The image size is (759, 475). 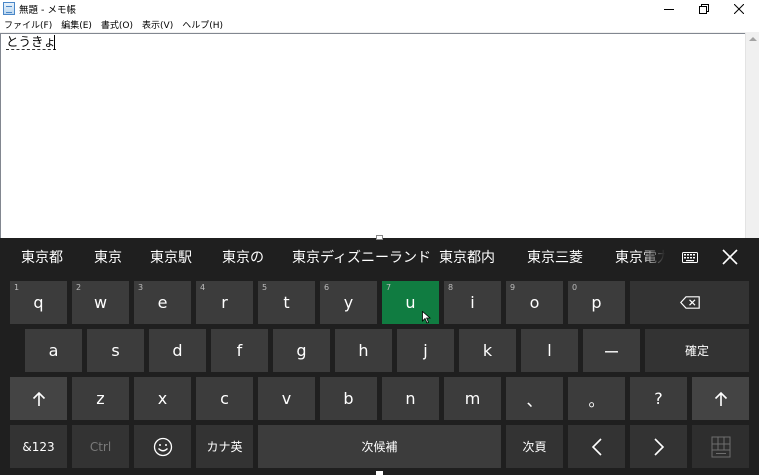 I want to click on candidate-item: 東京ディズニーランド, so click(x=361, y=257).